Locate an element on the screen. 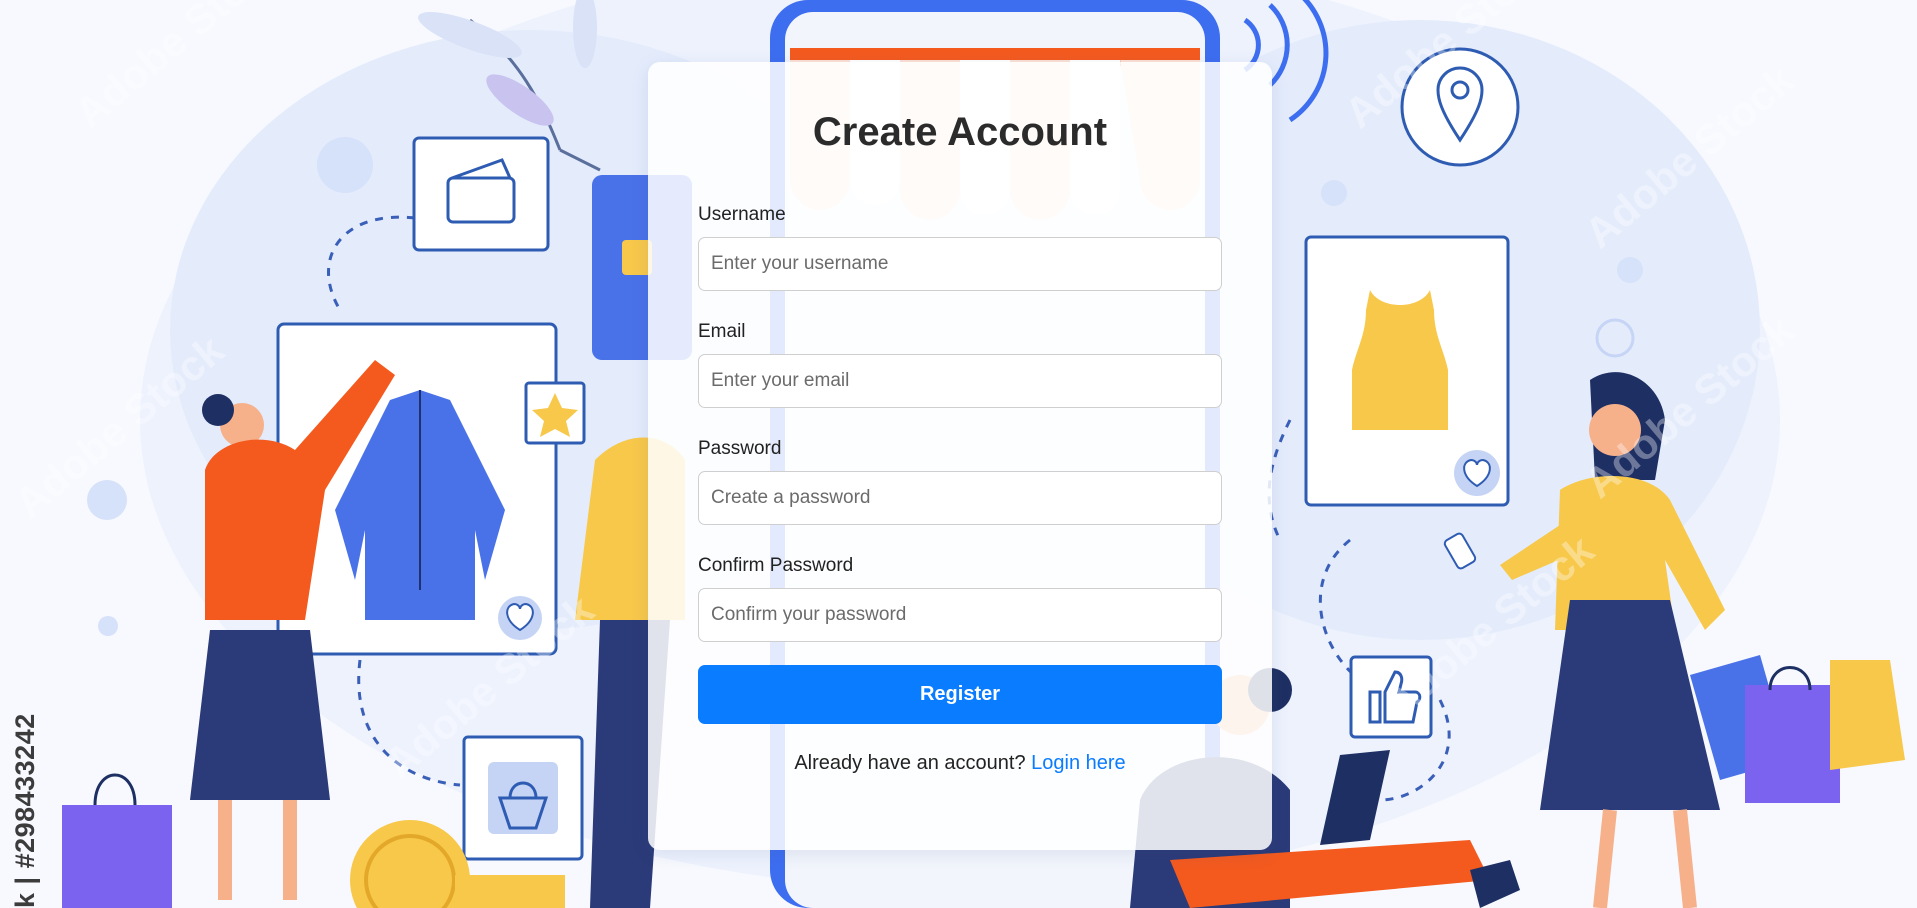 The height and width of the screenshot is (908, 1917). password-label: Password is located at coordinates (740, 448).